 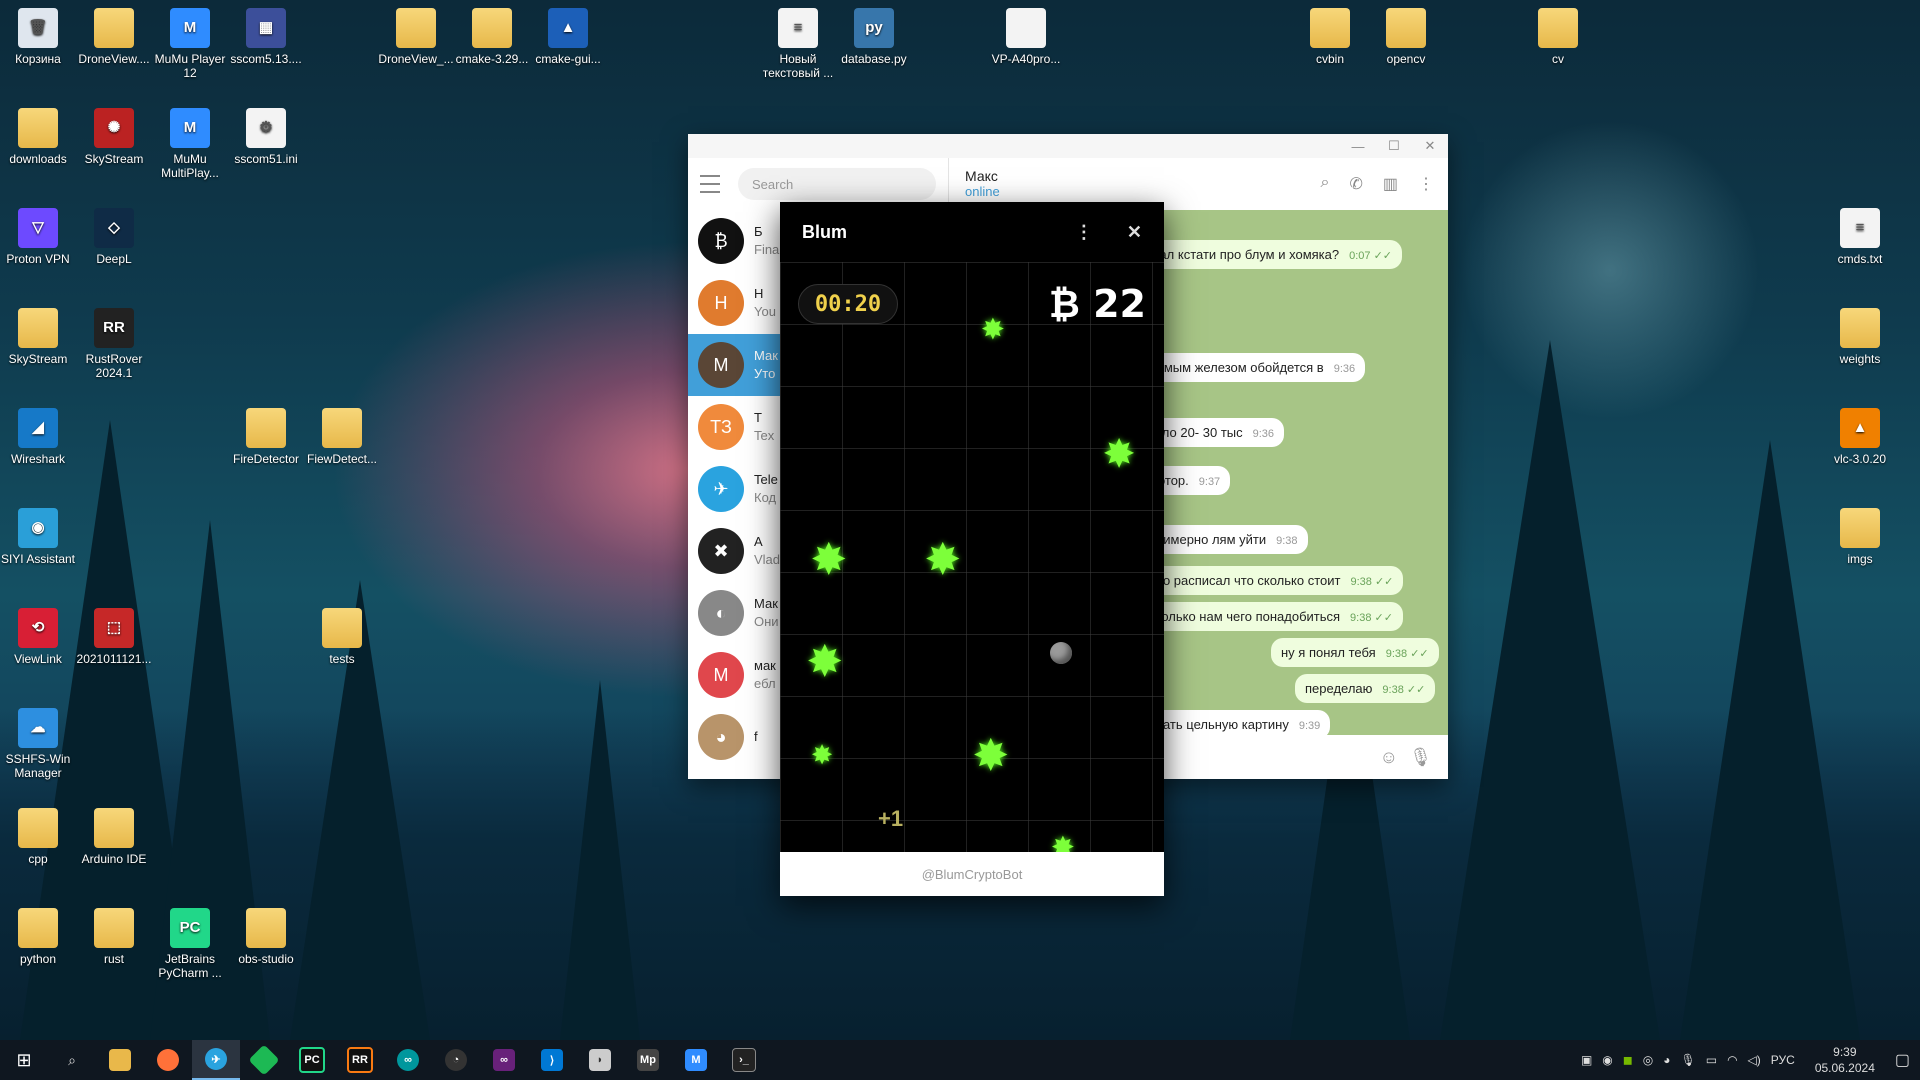 I want to click on desktop-icon: ⚙ sscom51.ini, so click(x=266, y=137).